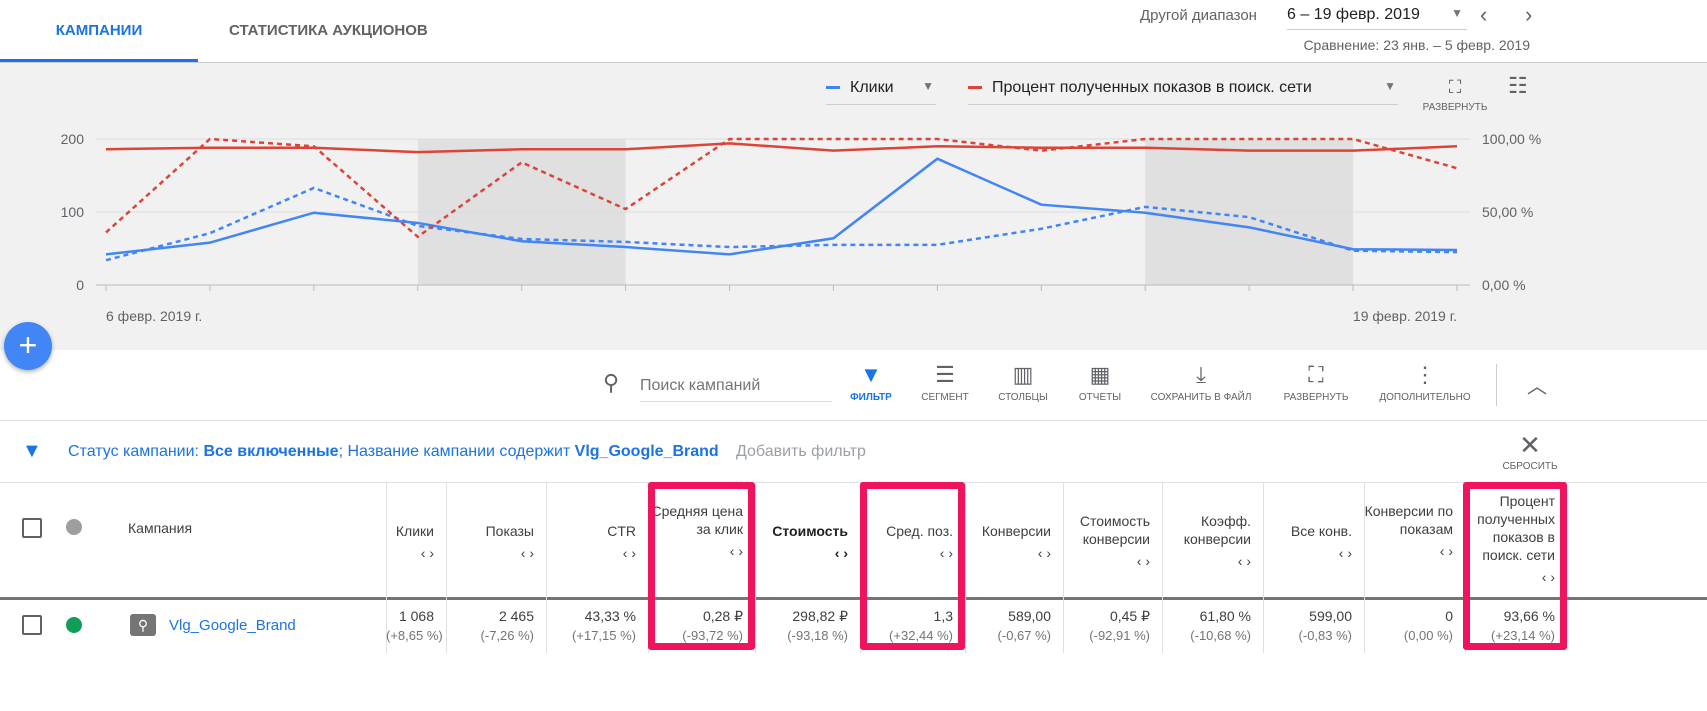 The width and height of the screenshot is (1707, 711). I want to click on cell-change: (-0,67 %), so click(1024, 635).